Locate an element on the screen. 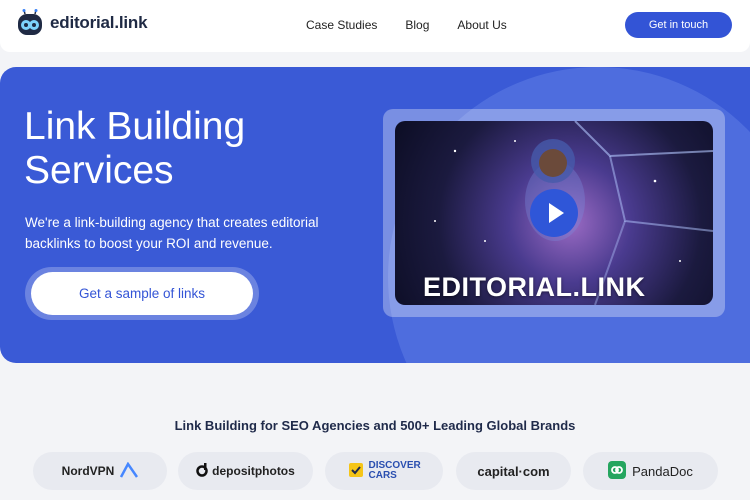 The image size is (750, 500). hero-title: Link Building Services is located at coordinates (189, 149).